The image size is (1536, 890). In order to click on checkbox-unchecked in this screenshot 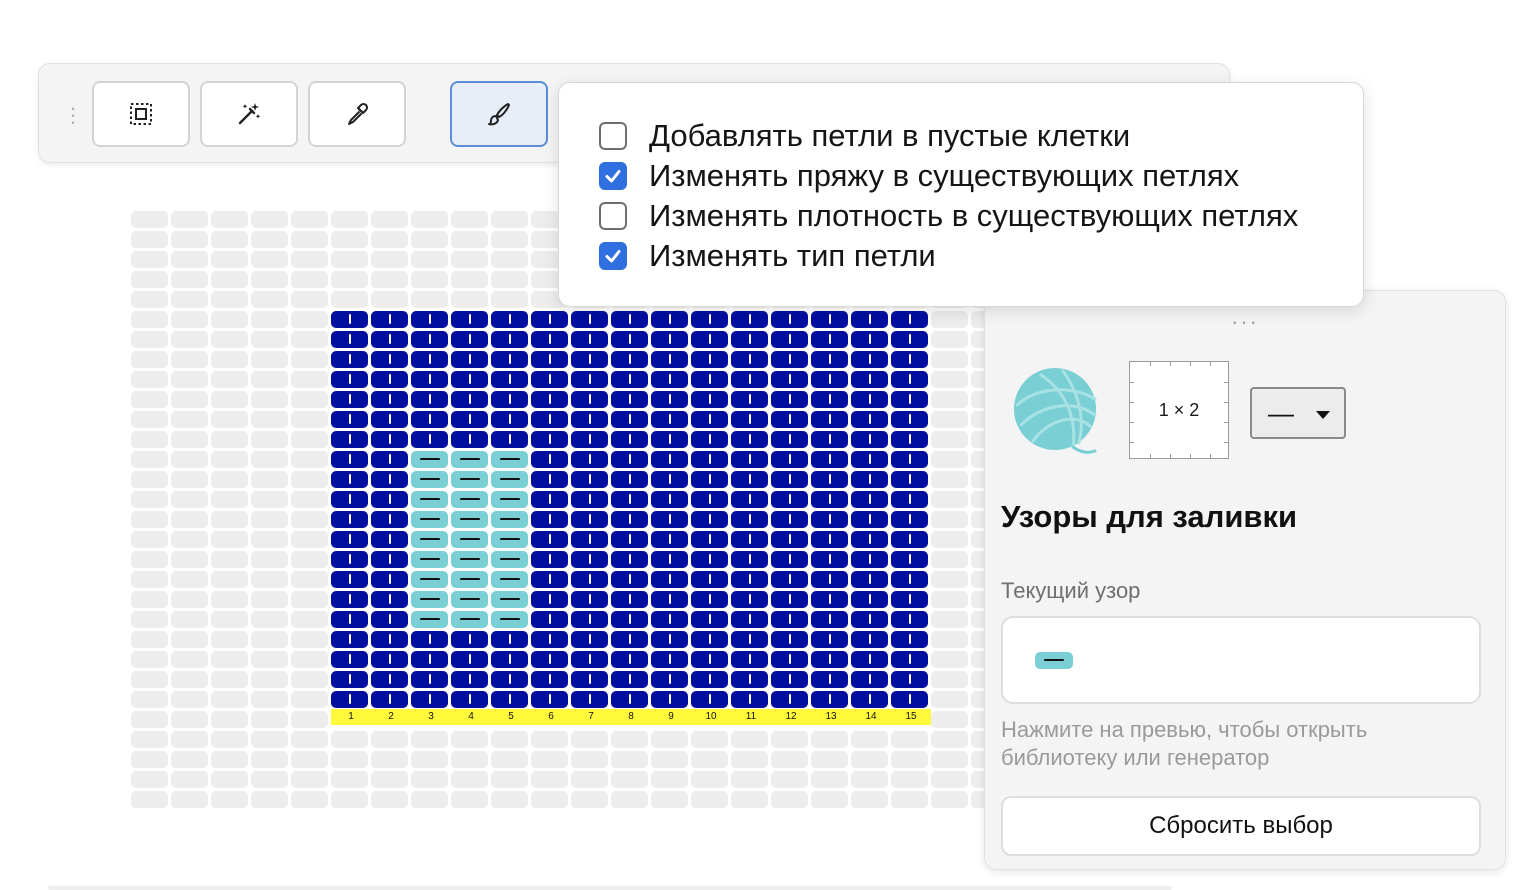, I will do `click(613, 216)`.